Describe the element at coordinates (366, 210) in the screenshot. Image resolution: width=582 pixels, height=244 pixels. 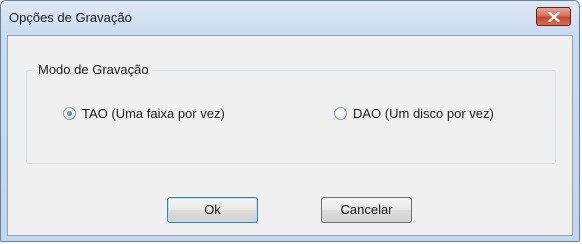
I see `cancel-button: Cancelar` at that location.